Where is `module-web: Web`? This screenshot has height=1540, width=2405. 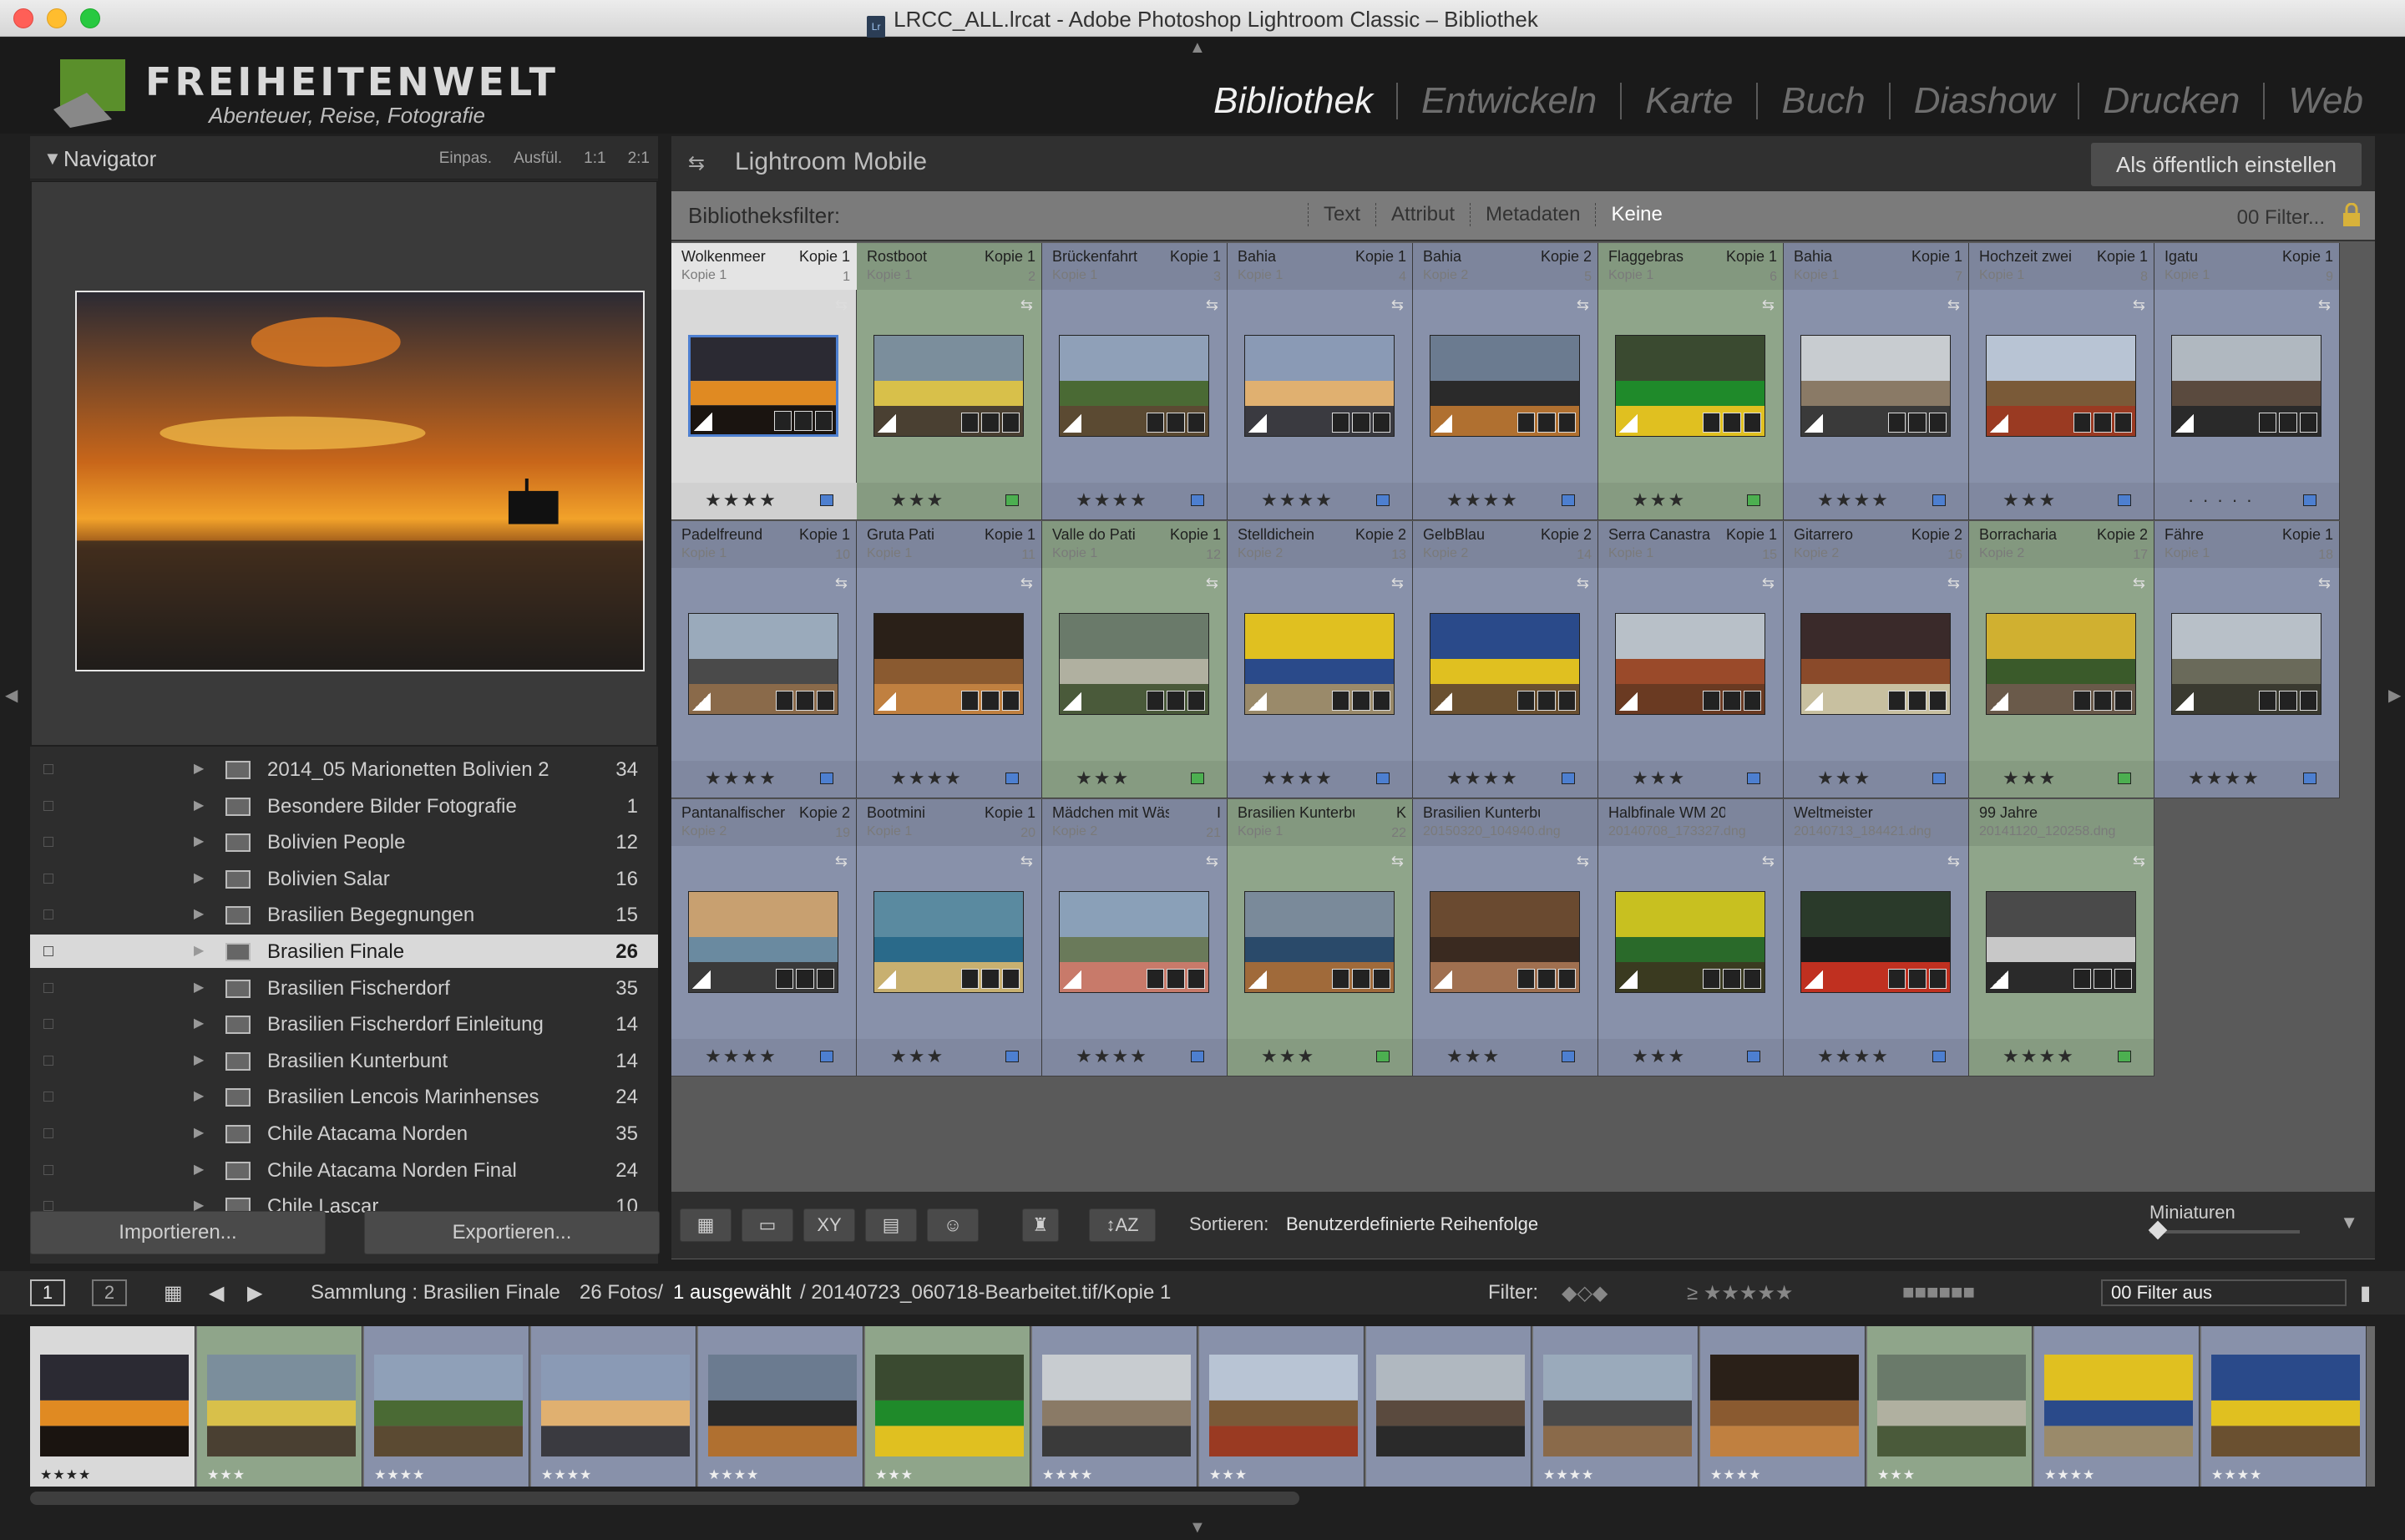 module-web: Web is located at coordinates (2326, 101).